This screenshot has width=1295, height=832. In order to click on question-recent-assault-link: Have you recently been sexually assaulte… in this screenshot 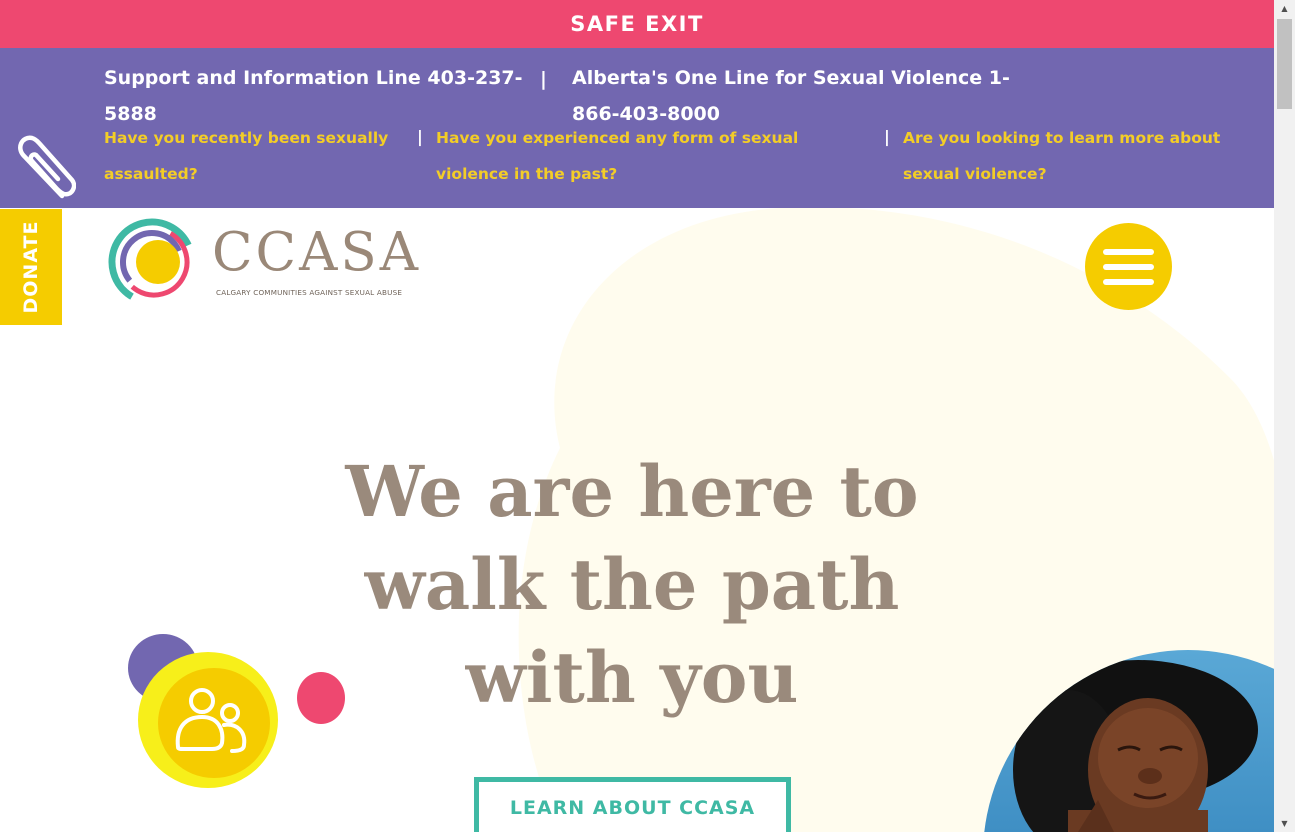, I will do `click(254, 156)`.